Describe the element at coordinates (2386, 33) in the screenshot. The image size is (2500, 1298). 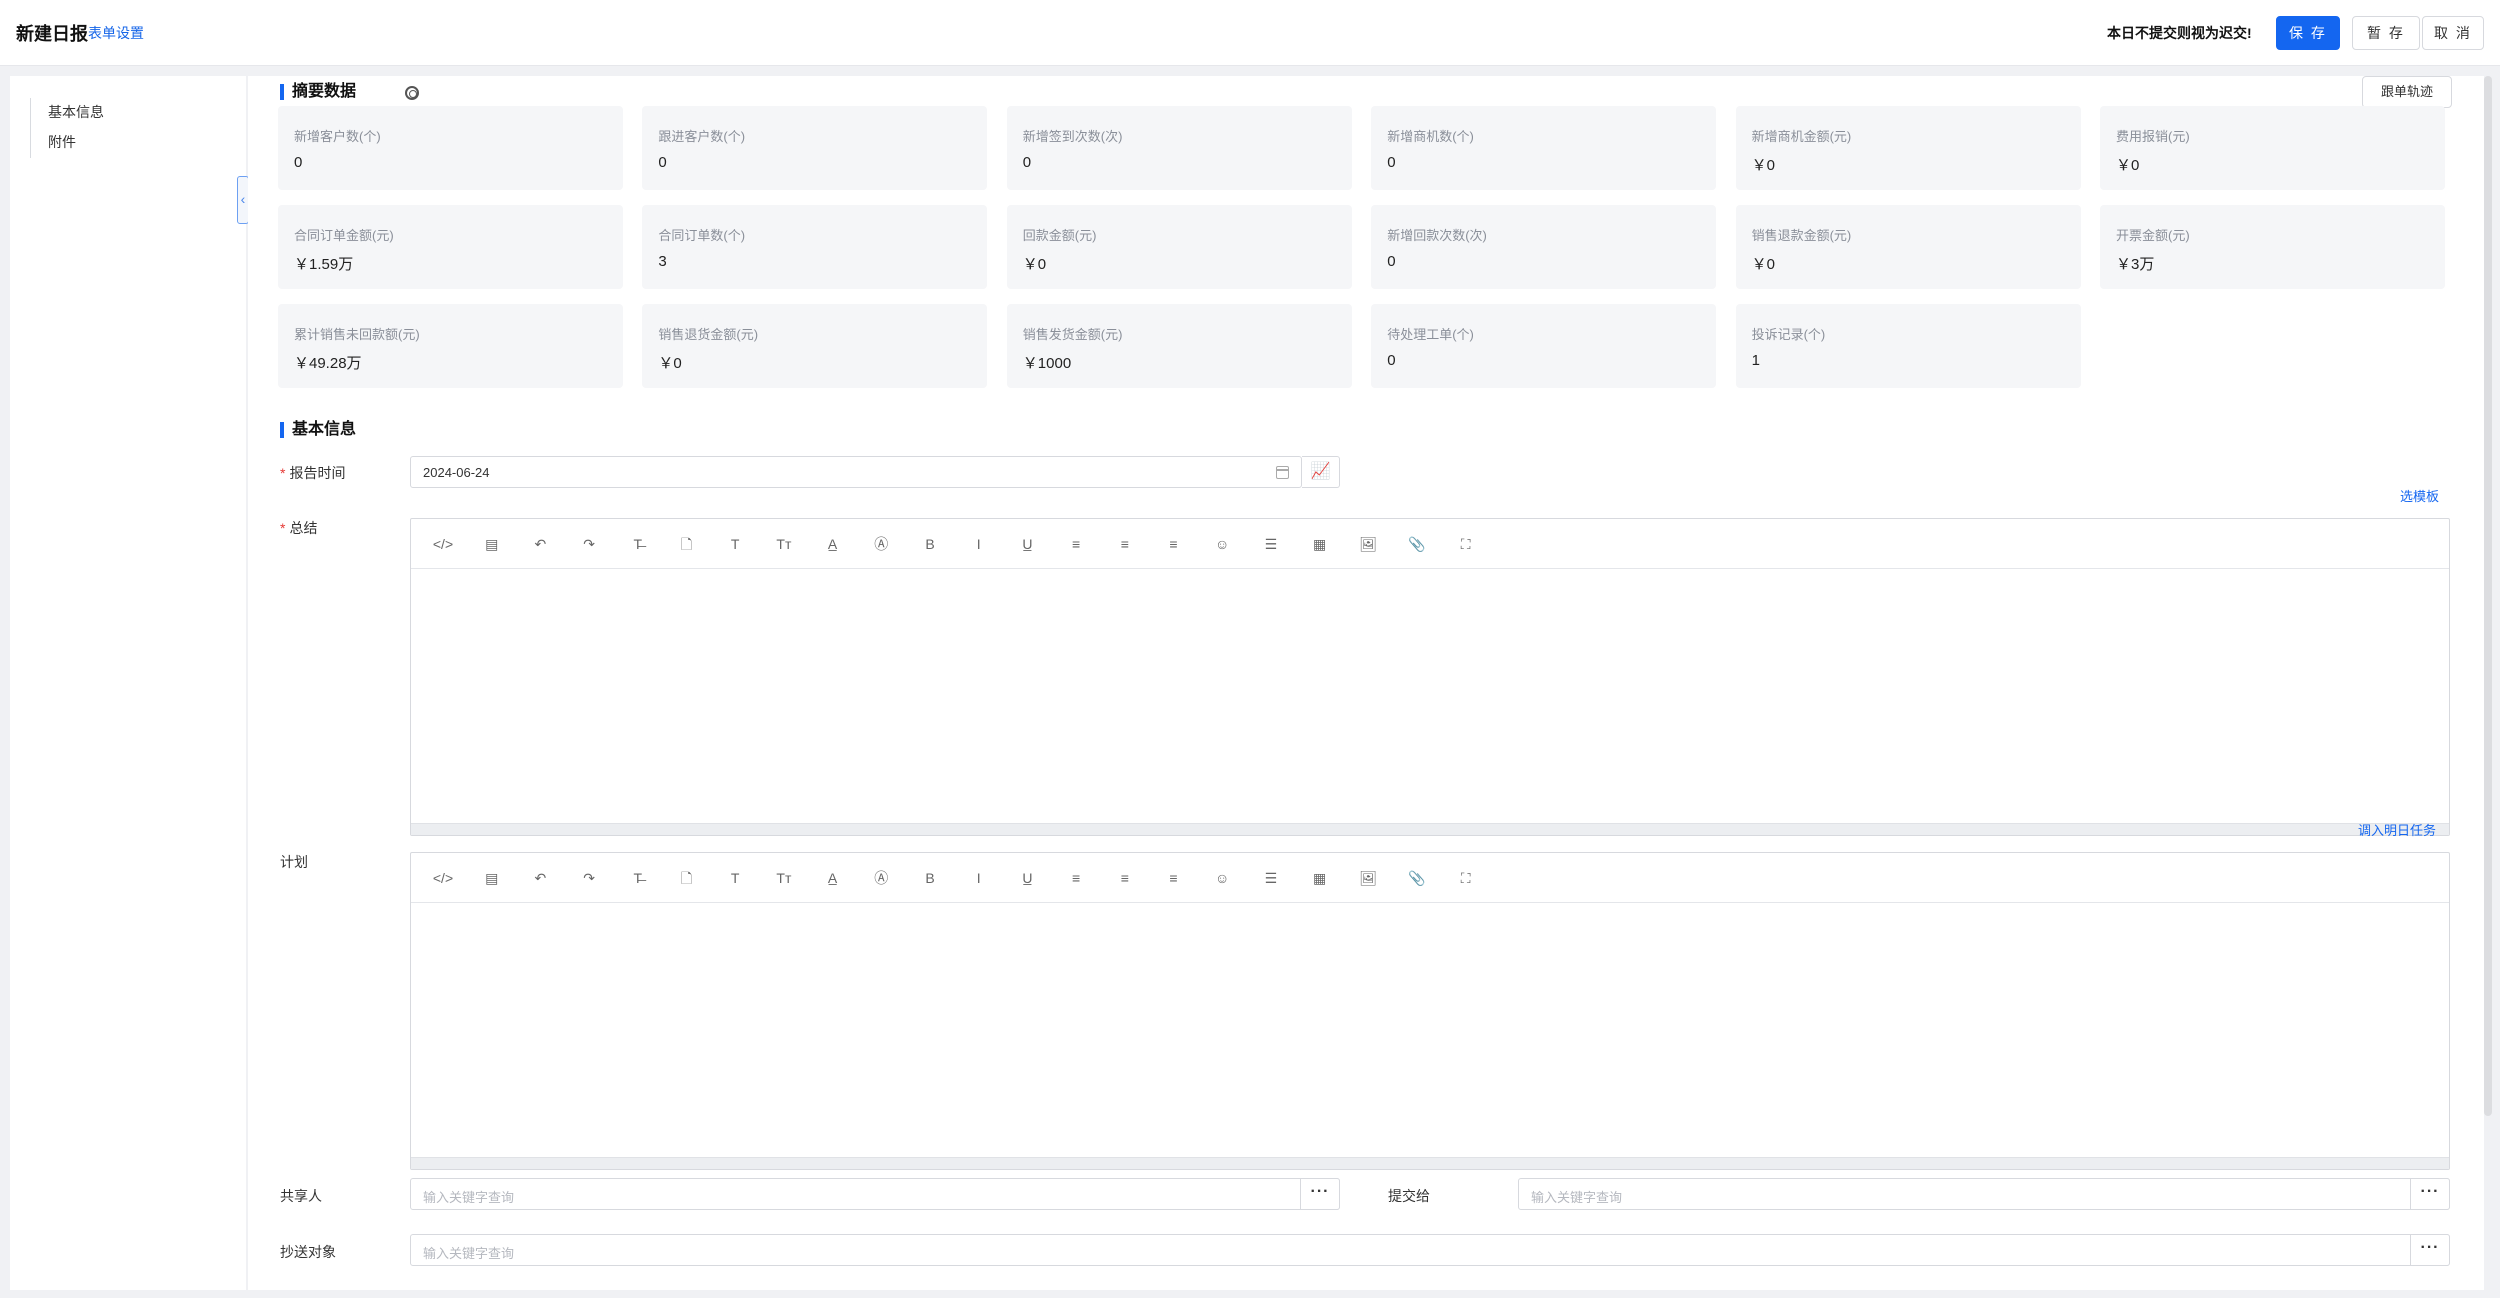
I see `draft-button: 暂 存` at that location.